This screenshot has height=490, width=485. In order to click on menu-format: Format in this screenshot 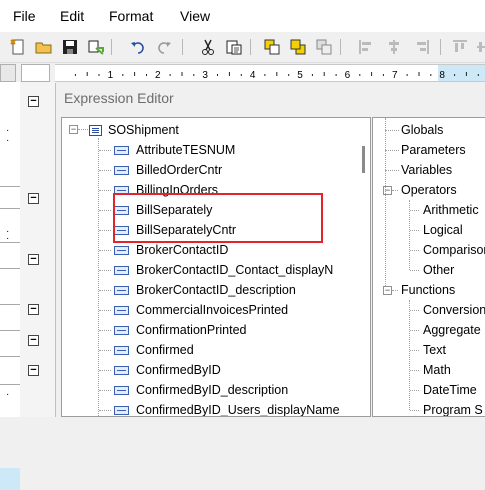, I will do `click(131, 16)`.